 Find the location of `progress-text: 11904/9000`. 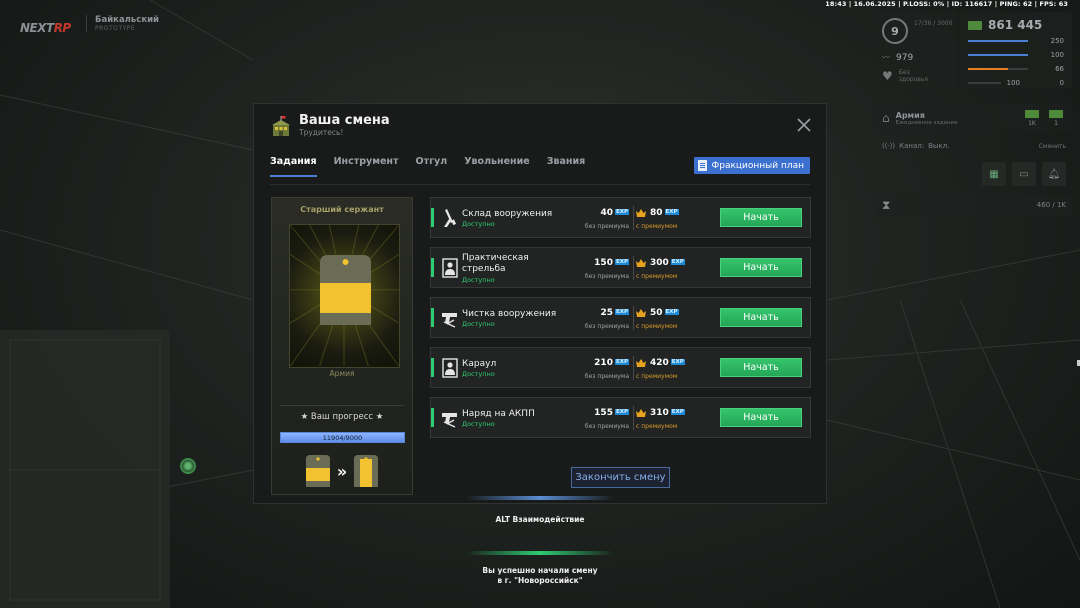

progress-text: 11904/9000 is located at coordinates (342, 438).